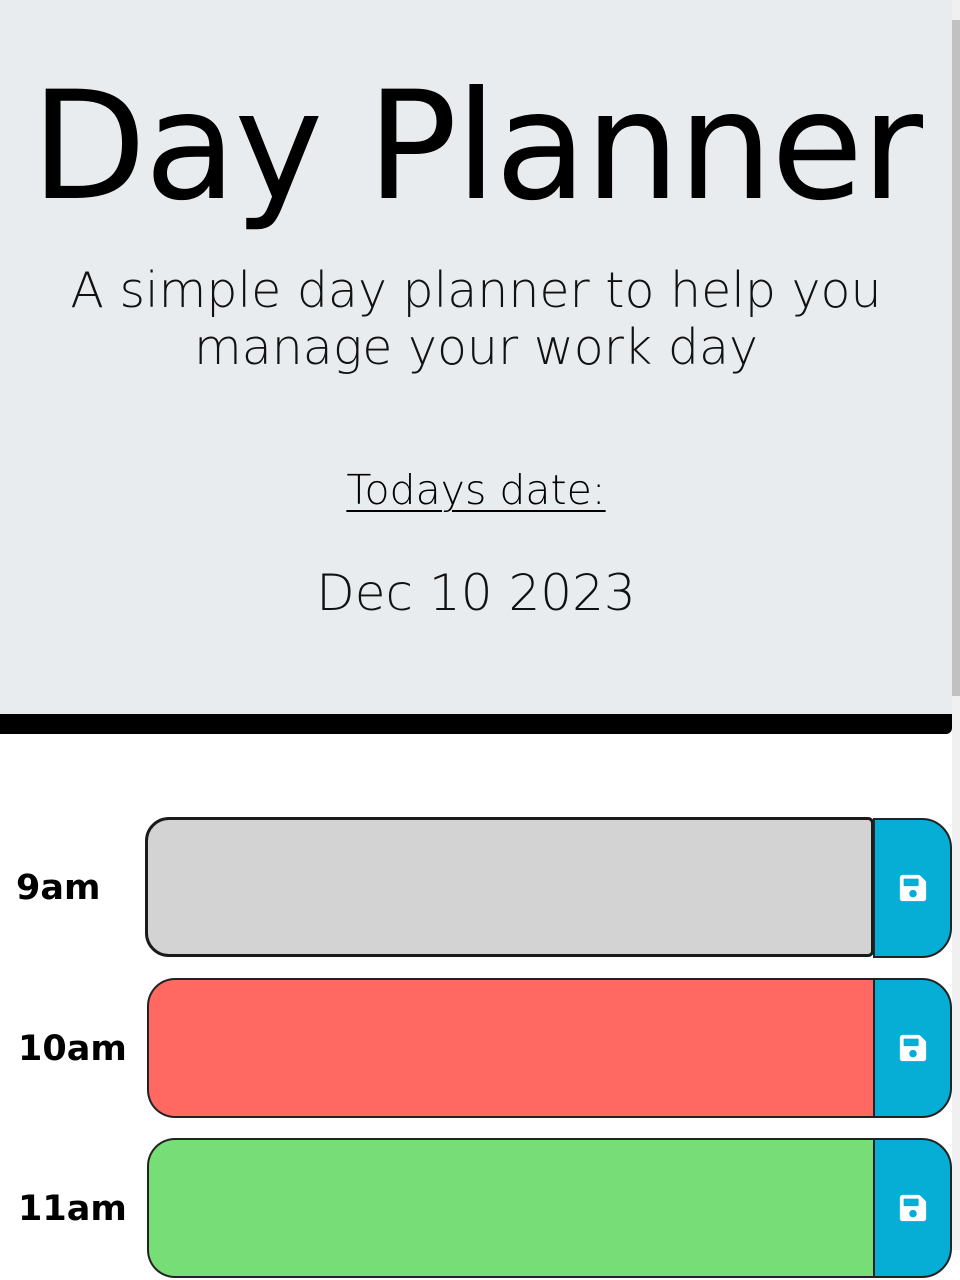  Describe the element at coordinates (58, 888) in the screenshot. I see `hour-label: 9am` at that location.